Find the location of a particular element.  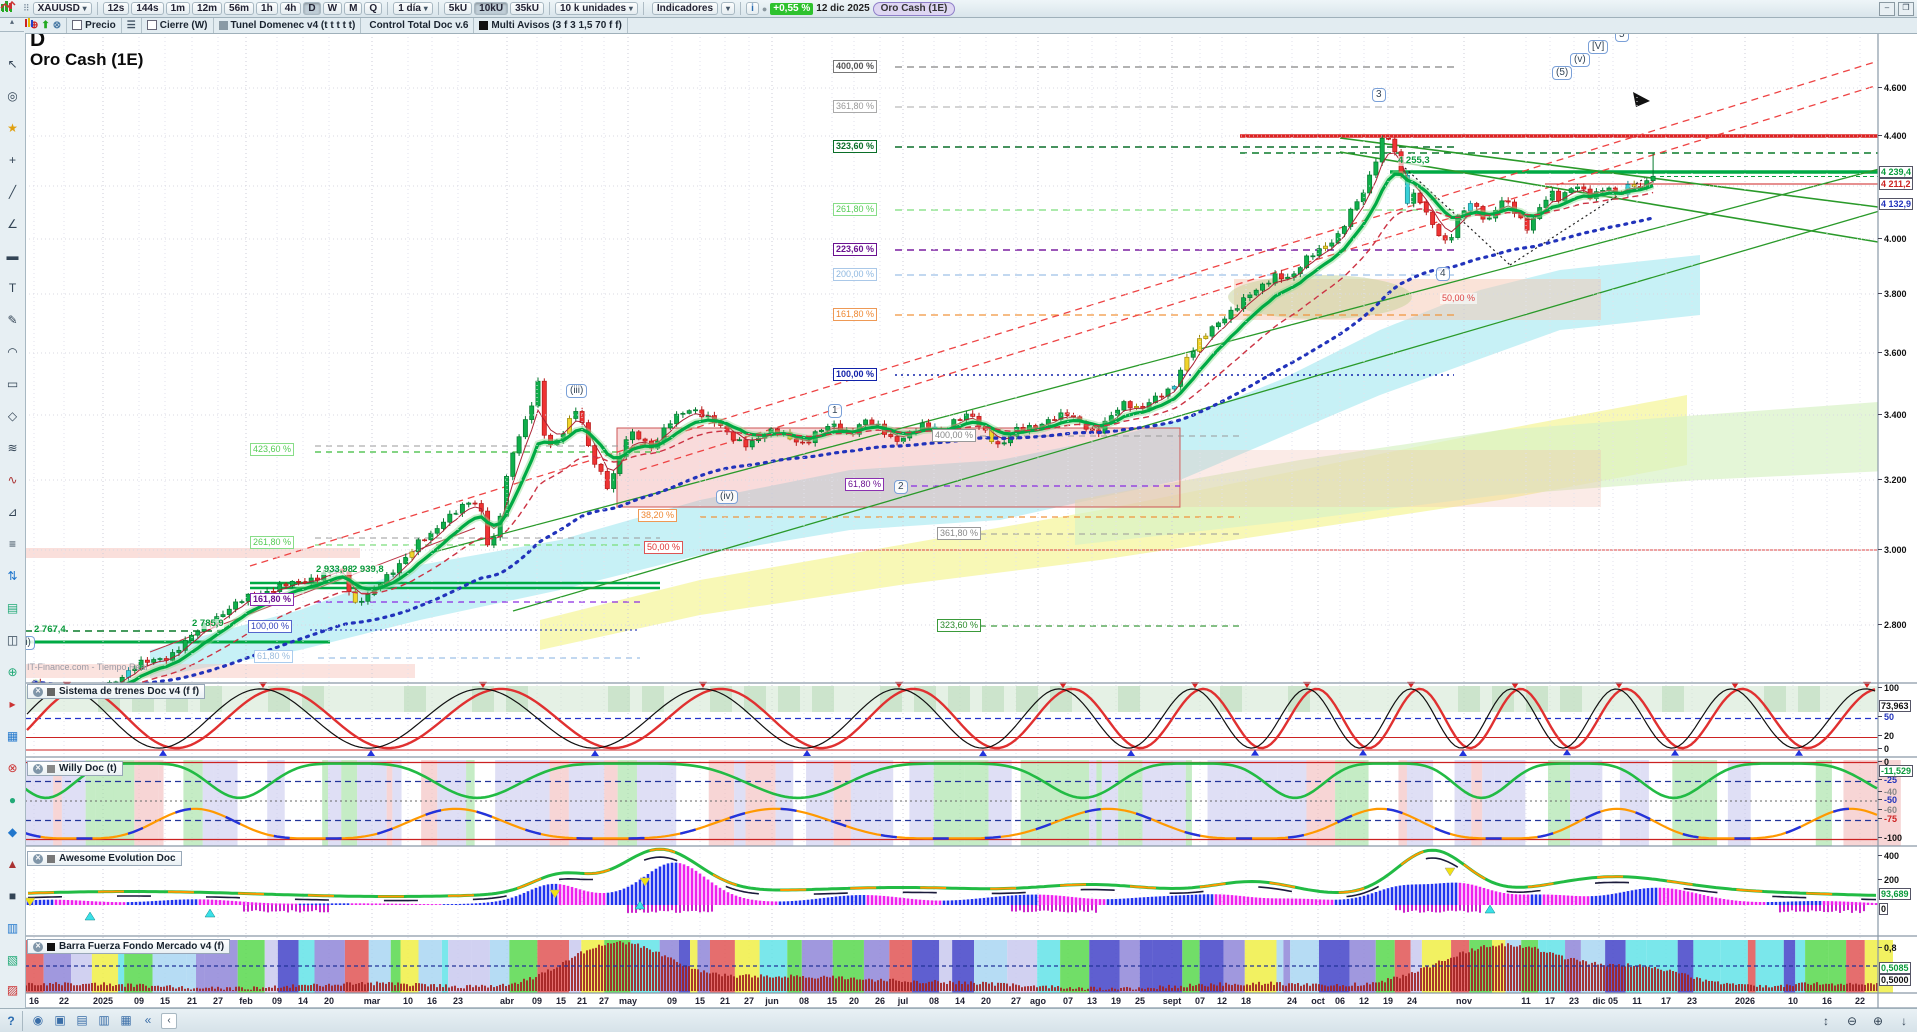

unit-35kU: 35kU is located at coordinates (527, 8).